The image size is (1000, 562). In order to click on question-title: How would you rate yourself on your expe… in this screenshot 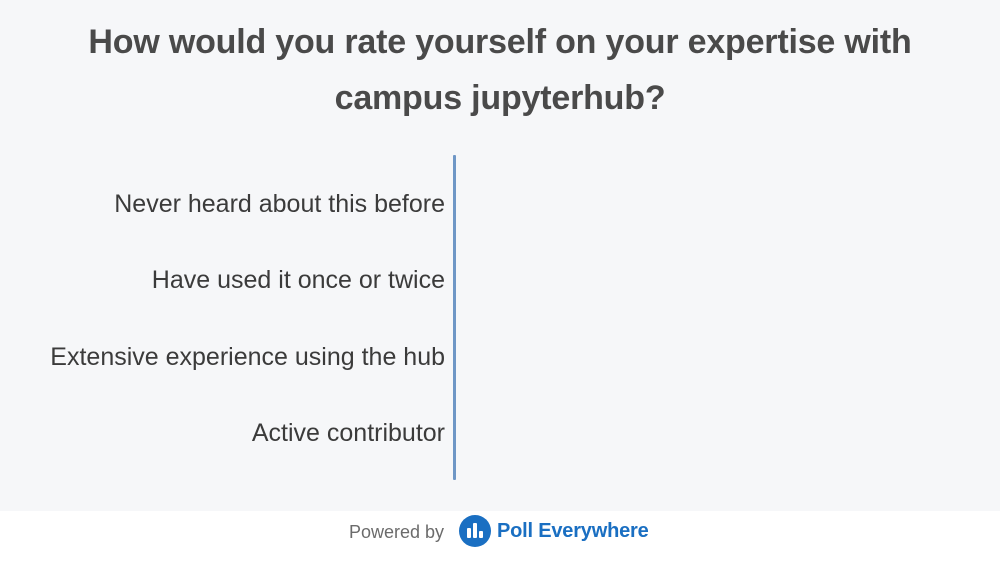, I will do `click(500, 70)`.